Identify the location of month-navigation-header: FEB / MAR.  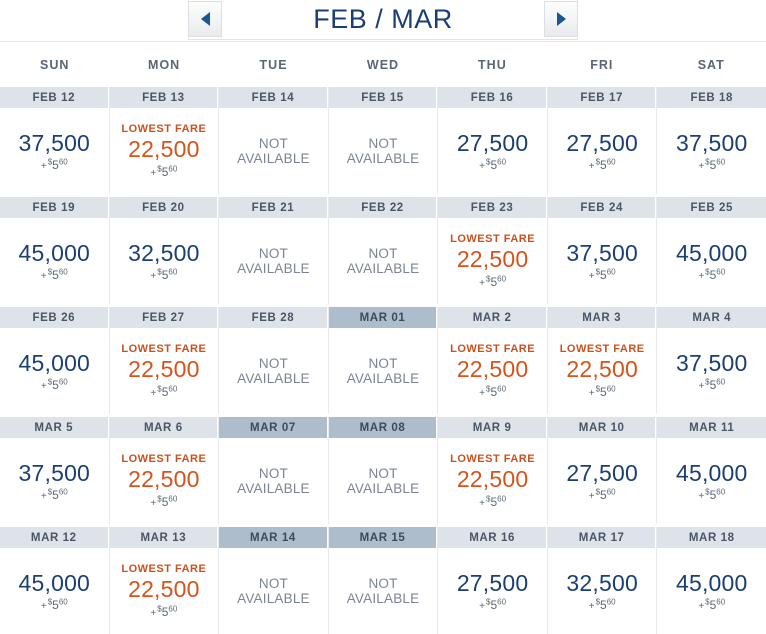
(383, 21).